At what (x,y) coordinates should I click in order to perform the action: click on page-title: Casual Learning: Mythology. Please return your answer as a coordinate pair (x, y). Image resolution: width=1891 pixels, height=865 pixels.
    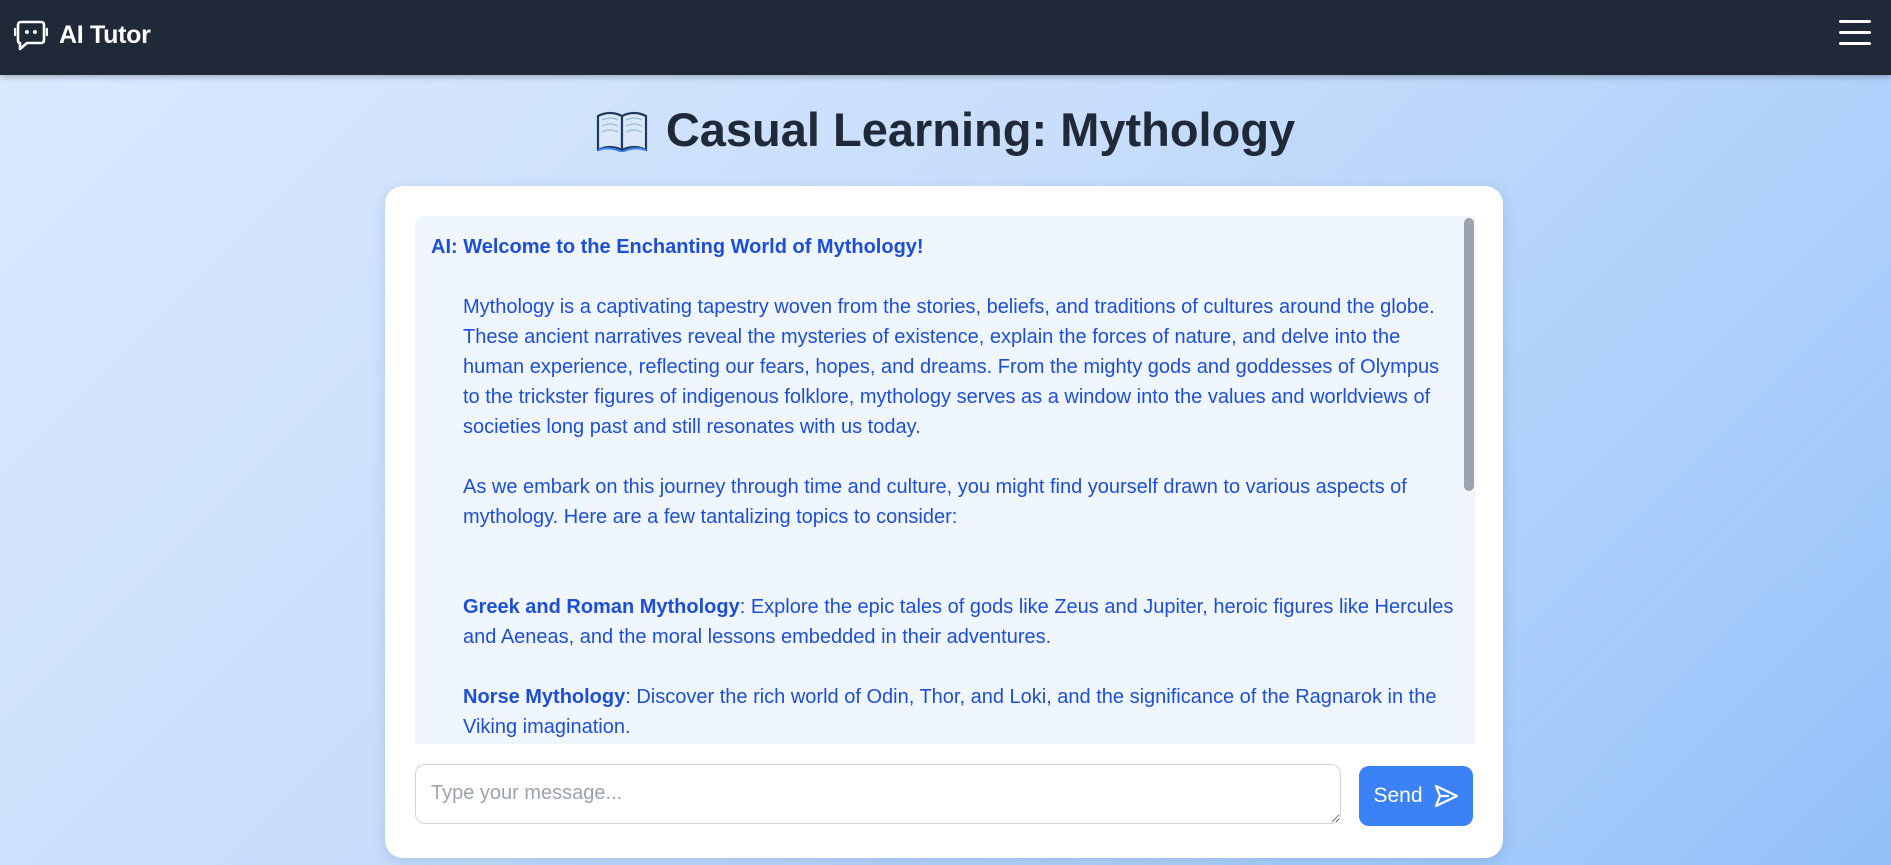
    Looking at the image, I should click on (945, 129).